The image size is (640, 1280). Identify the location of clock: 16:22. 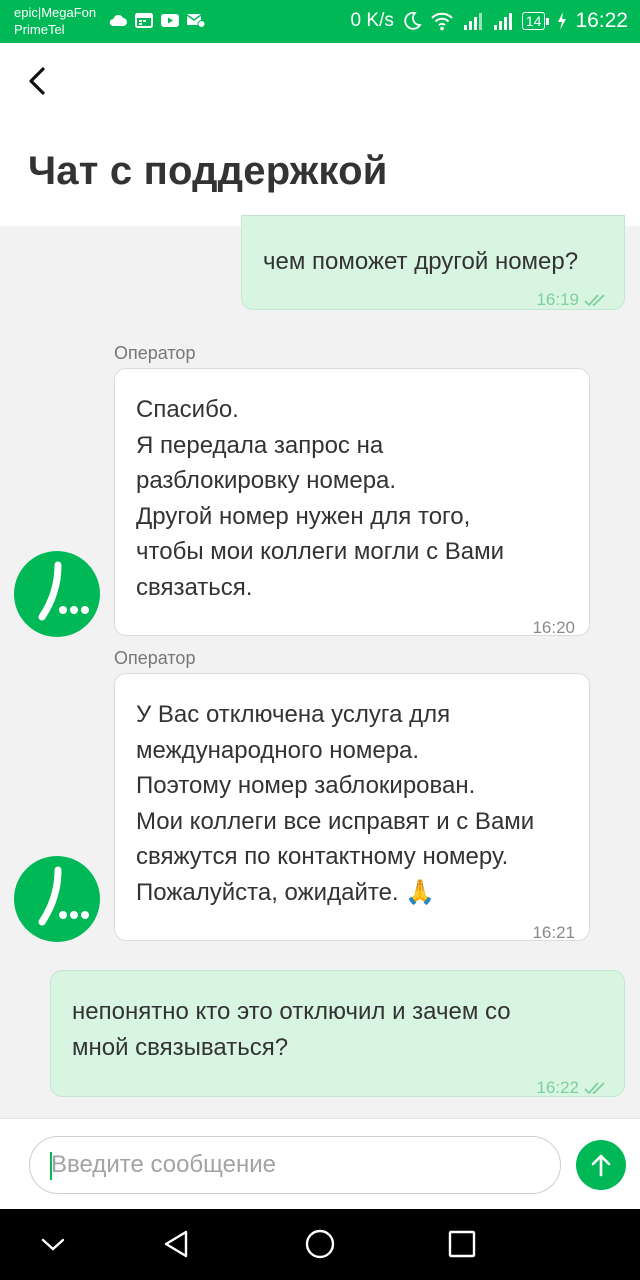
(601, 20).